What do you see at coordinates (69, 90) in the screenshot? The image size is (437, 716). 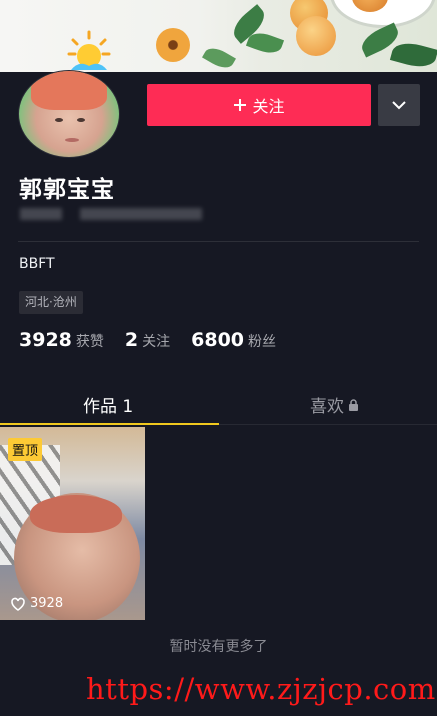 I see `avatar-hair` at bounding box center [69, 90].